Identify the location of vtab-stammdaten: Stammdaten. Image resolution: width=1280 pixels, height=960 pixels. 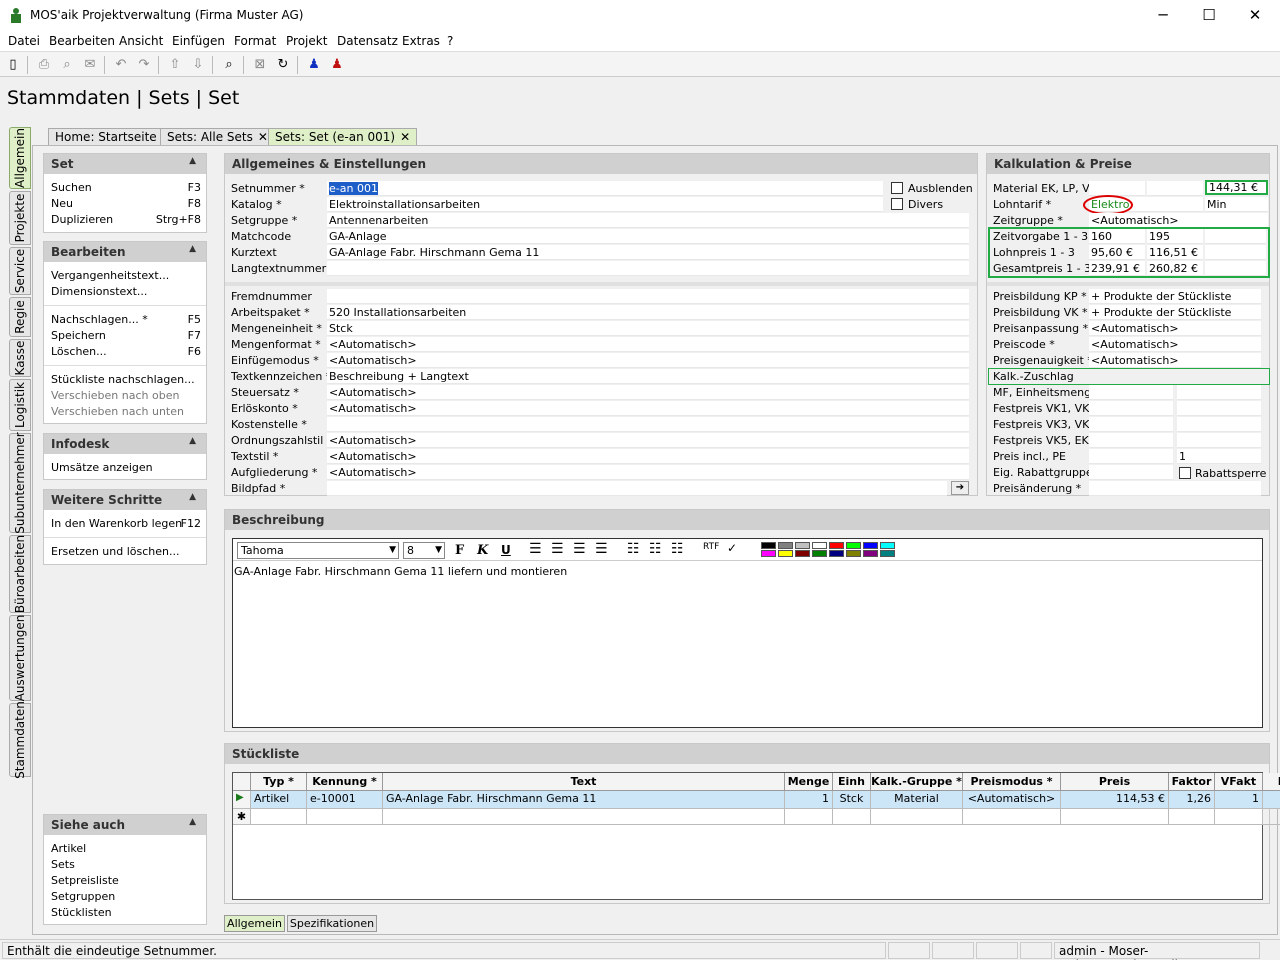
(20, 740).